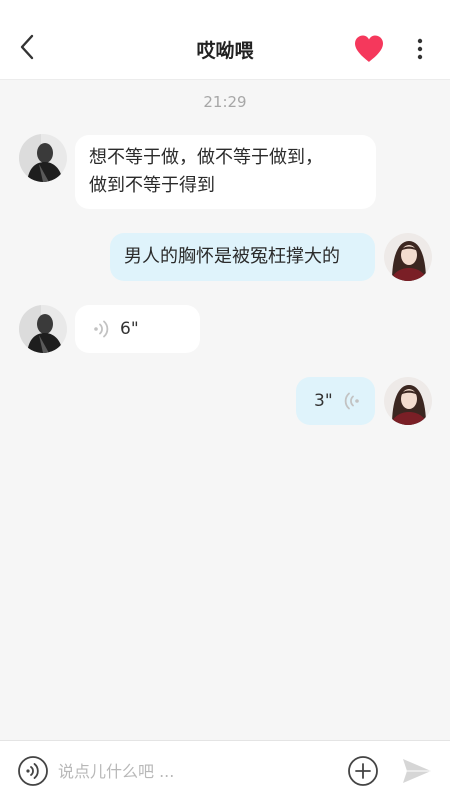 Image resolution: width=450 pixels, height=800 pixels. I want to click on favorite-button, so click(369, 49).